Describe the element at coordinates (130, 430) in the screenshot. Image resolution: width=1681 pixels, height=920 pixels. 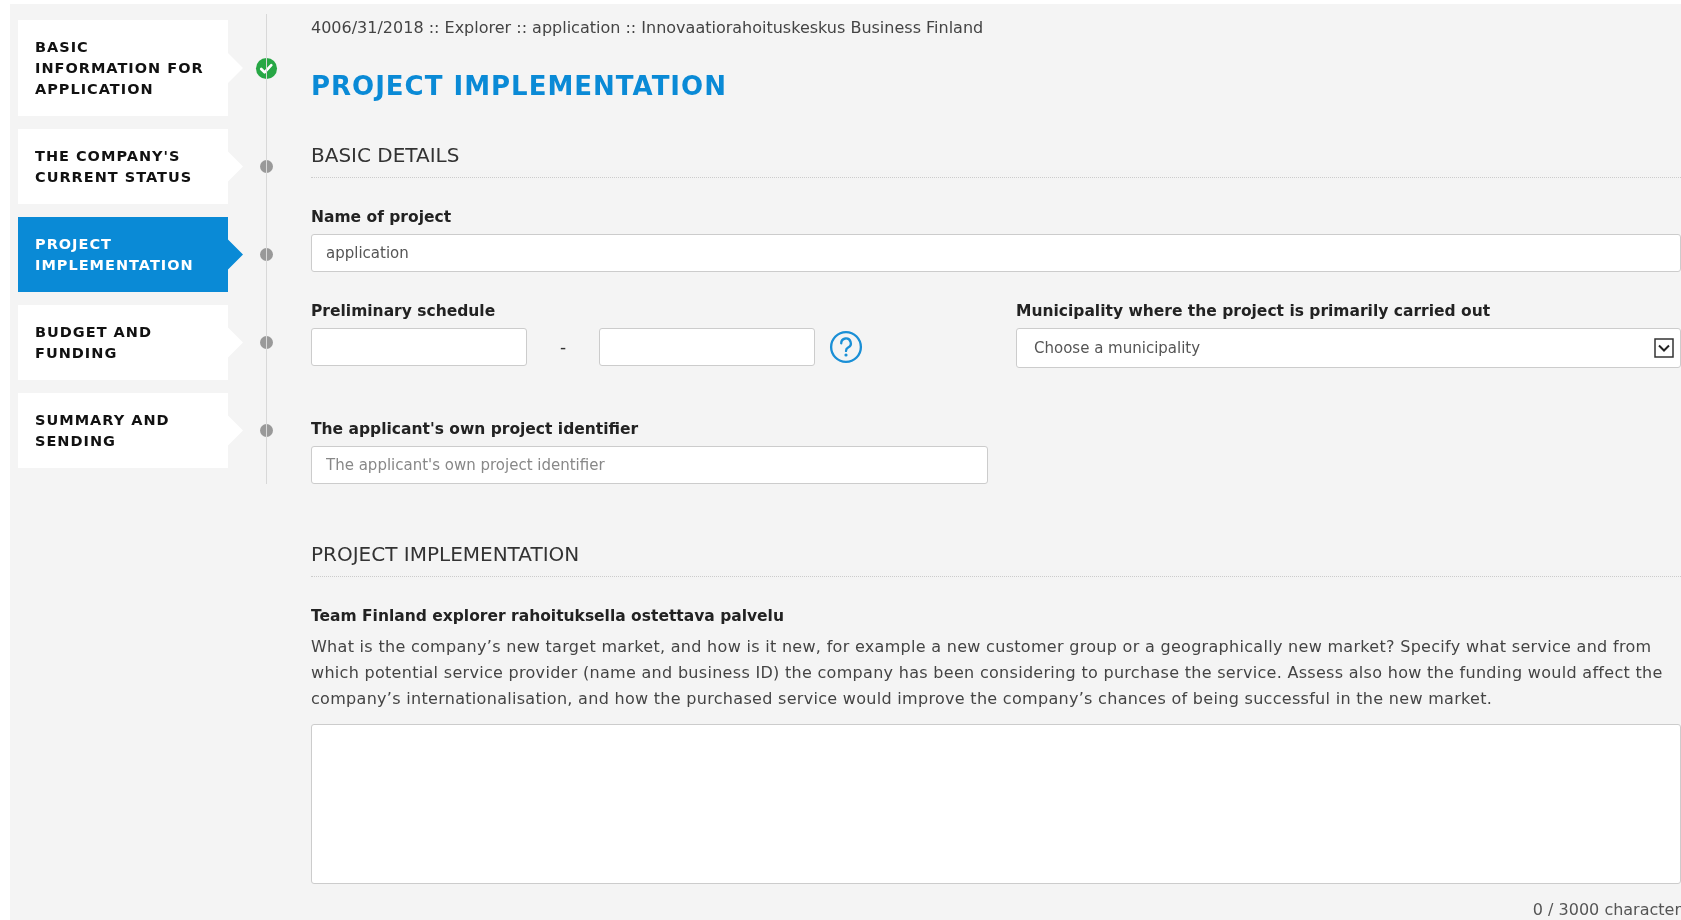
I see `step-tab: SUMMARY AND SENDING` at that location.